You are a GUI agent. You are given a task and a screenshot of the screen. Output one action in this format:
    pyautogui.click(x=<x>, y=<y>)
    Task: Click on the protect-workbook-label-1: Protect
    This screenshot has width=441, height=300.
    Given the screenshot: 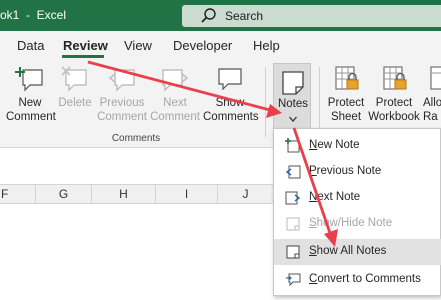 What is the action you would take?
    pyautogui.click(x=394, y=103)
    